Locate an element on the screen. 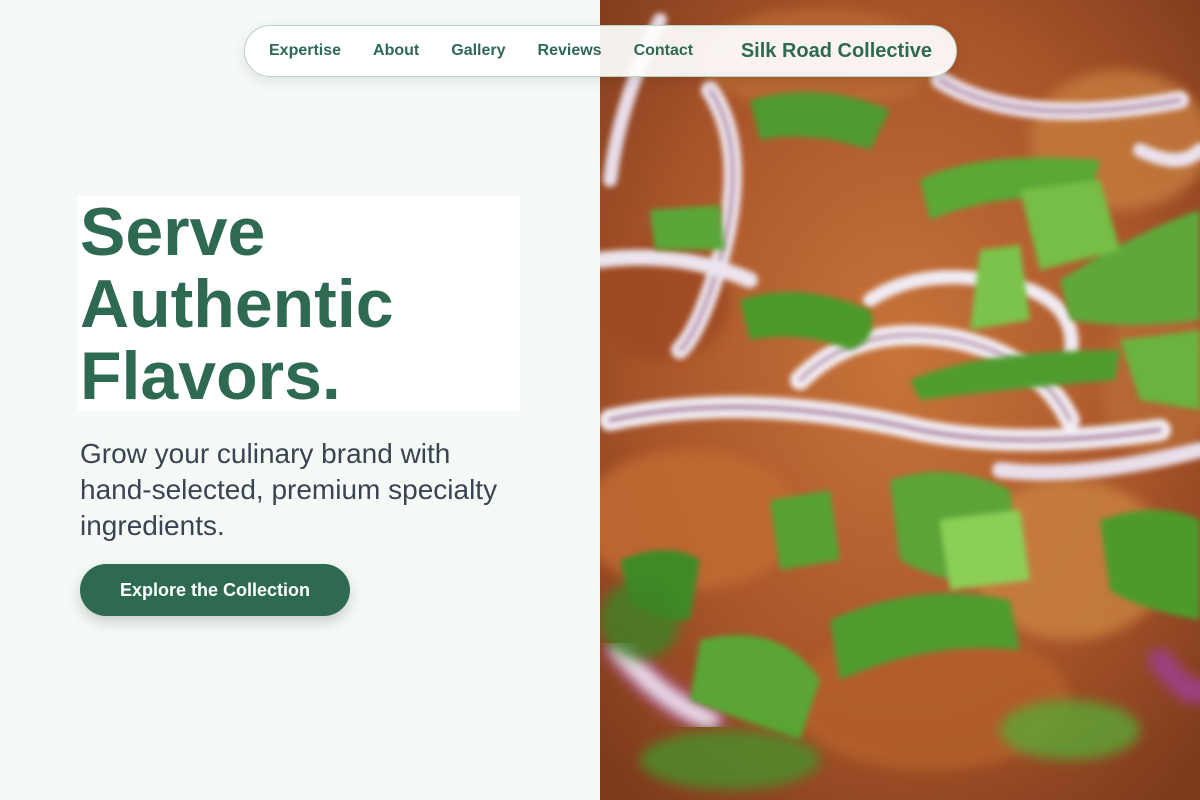 The image size is (1200, 800). nav-links: Expertise About Gallery Reviews Contact is located at coordinates (497, 51).